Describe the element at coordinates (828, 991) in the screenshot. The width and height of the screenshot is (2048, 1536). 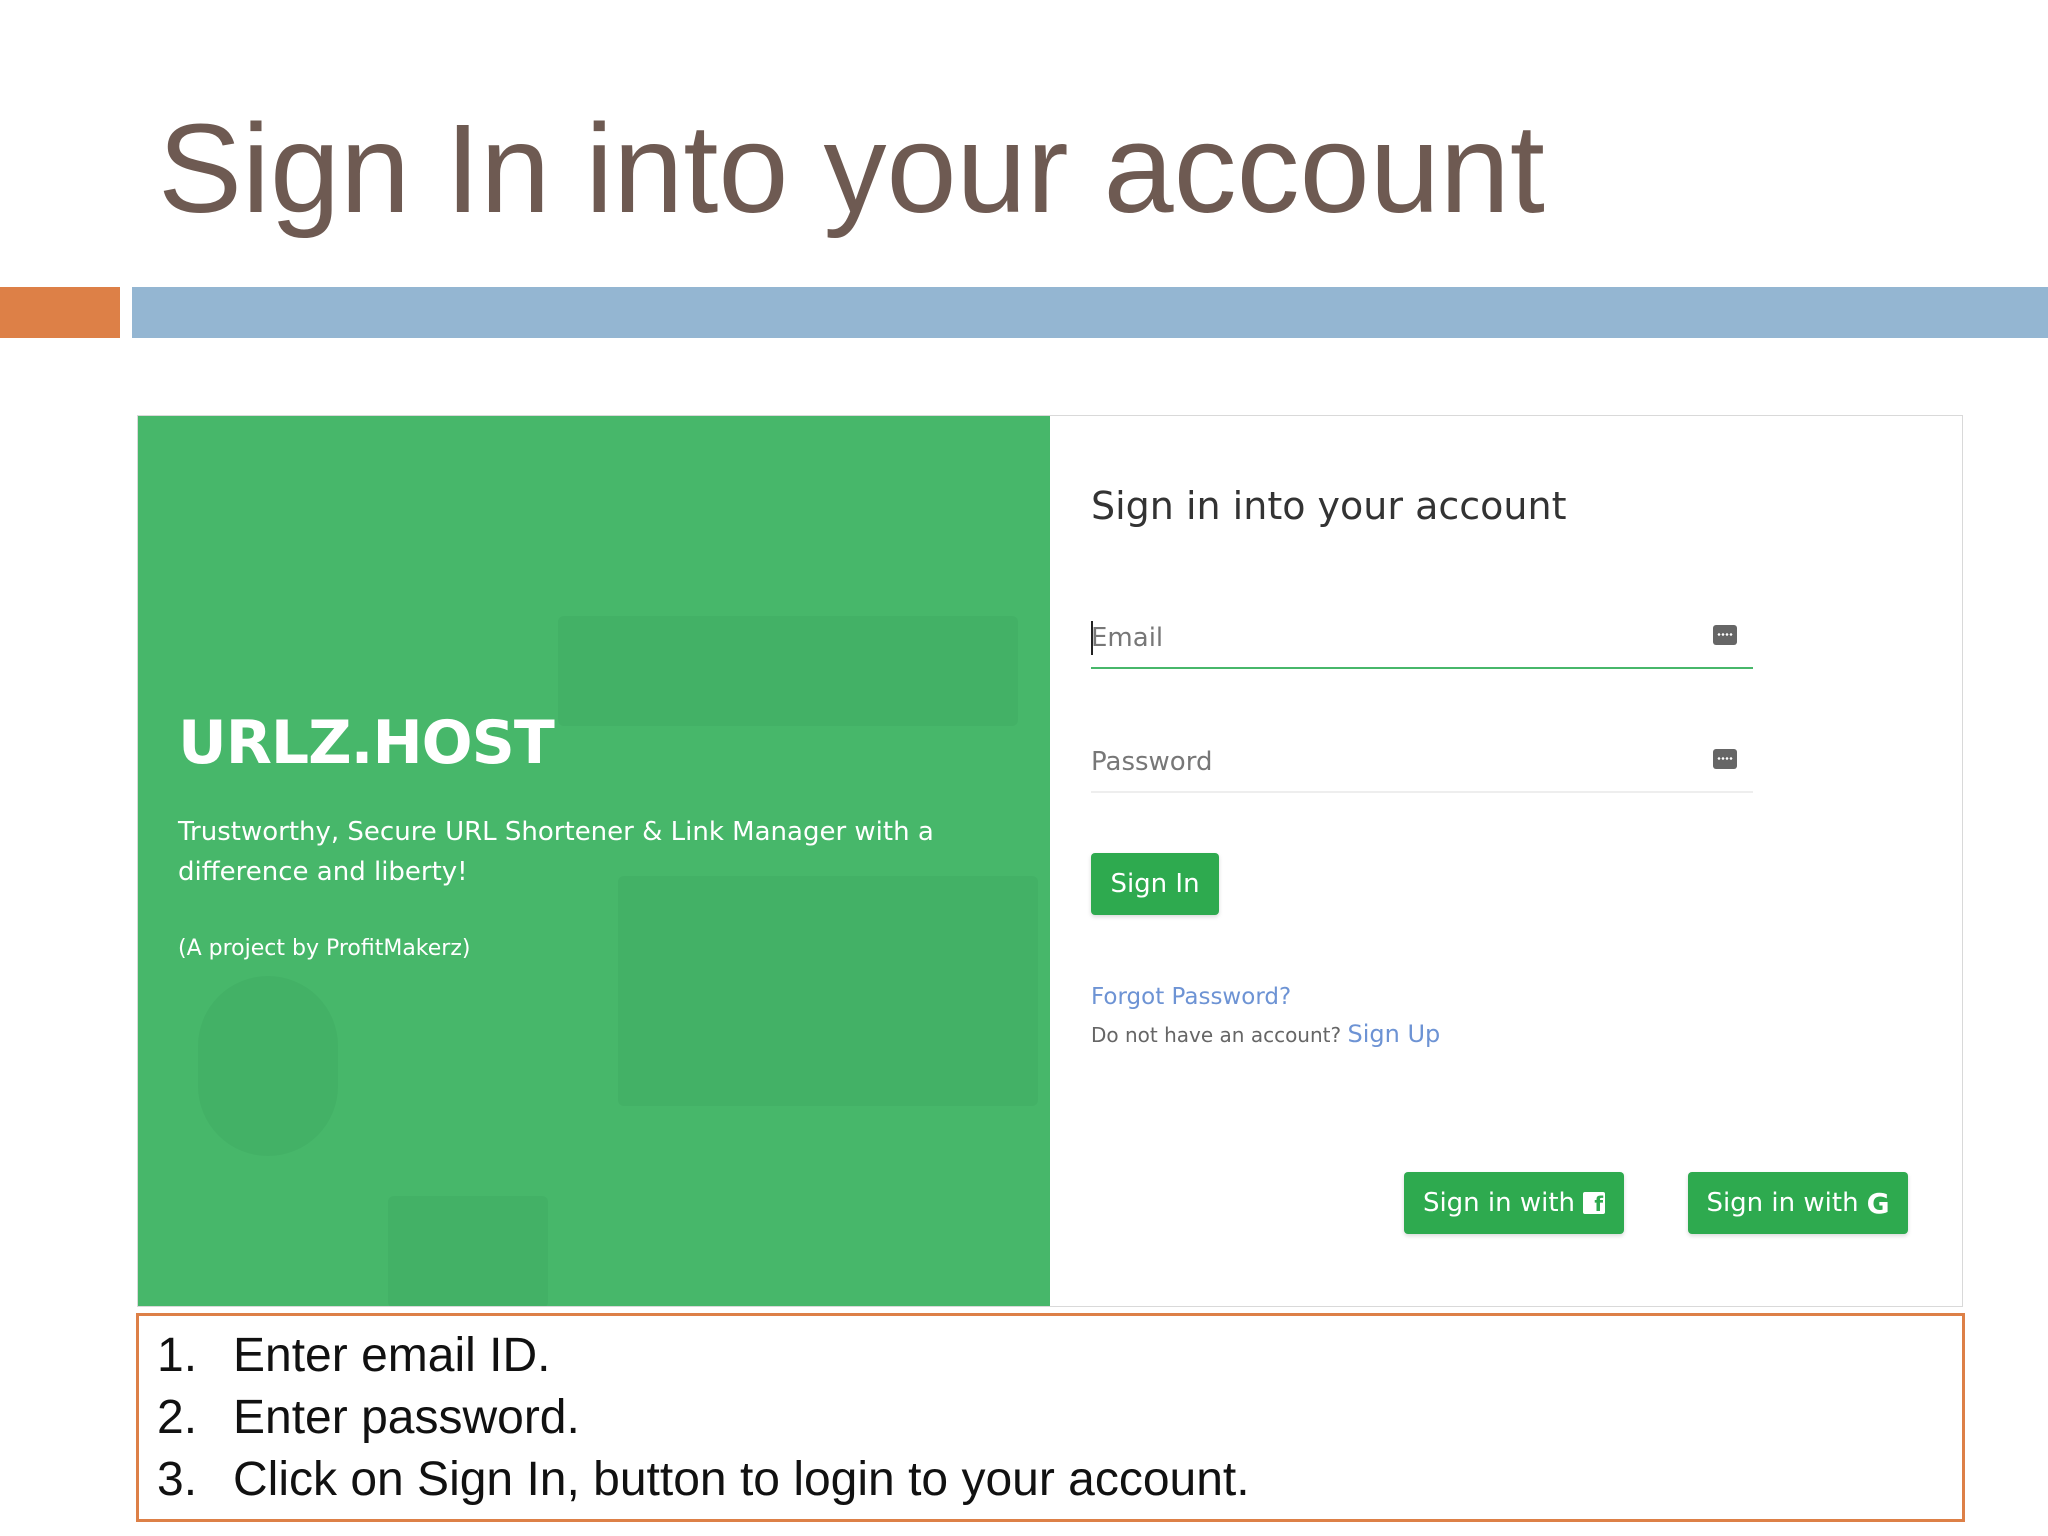
I see `background-keyboard-shape` at that location.